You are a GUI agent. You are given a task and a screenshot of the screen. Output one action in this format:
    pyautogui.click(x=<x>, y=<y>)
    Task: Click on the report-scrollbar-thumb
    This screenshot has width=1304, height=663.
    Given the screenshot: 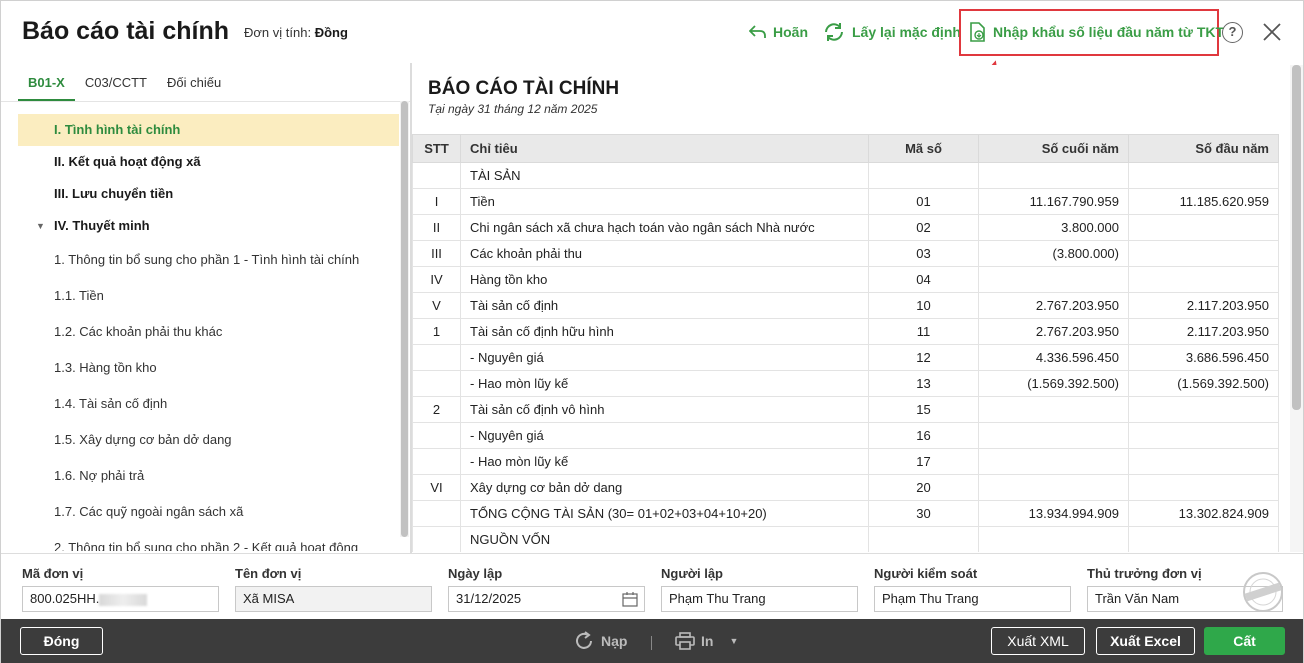 What is the action you would take?
    pyautogui.click(x=1296, y=237)
    